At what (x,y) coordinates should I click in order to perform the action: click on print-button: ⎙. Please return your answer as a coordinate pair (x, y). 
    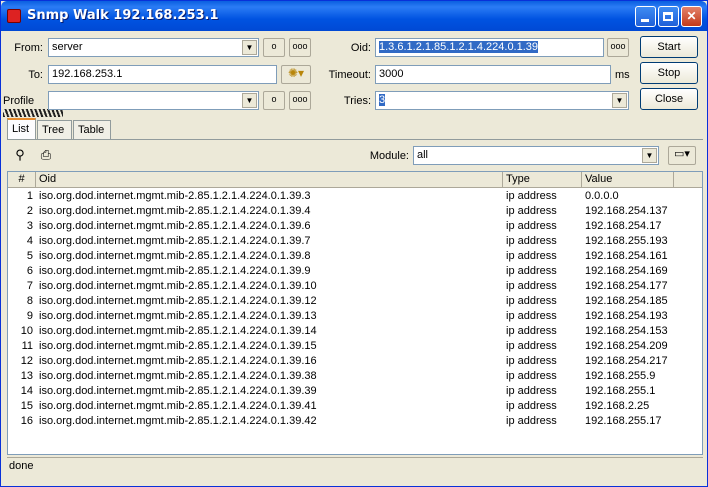
    Looking at the image, I should click on (46, 155).